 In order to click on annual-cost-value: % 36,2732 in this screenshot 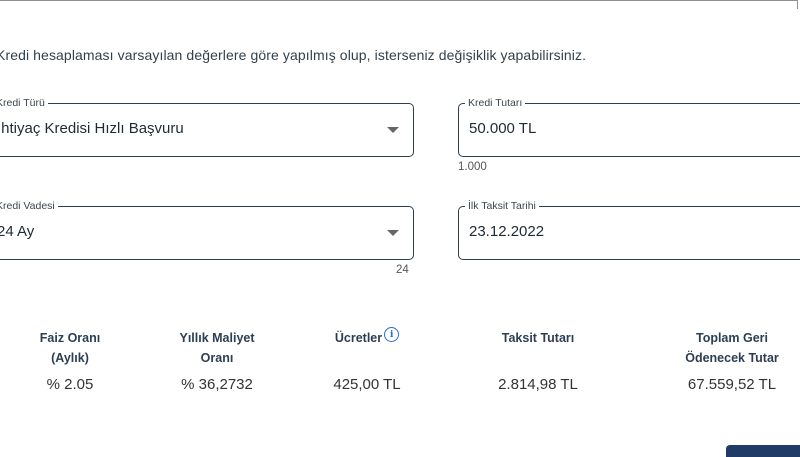, I will do `click(217, 384)`.